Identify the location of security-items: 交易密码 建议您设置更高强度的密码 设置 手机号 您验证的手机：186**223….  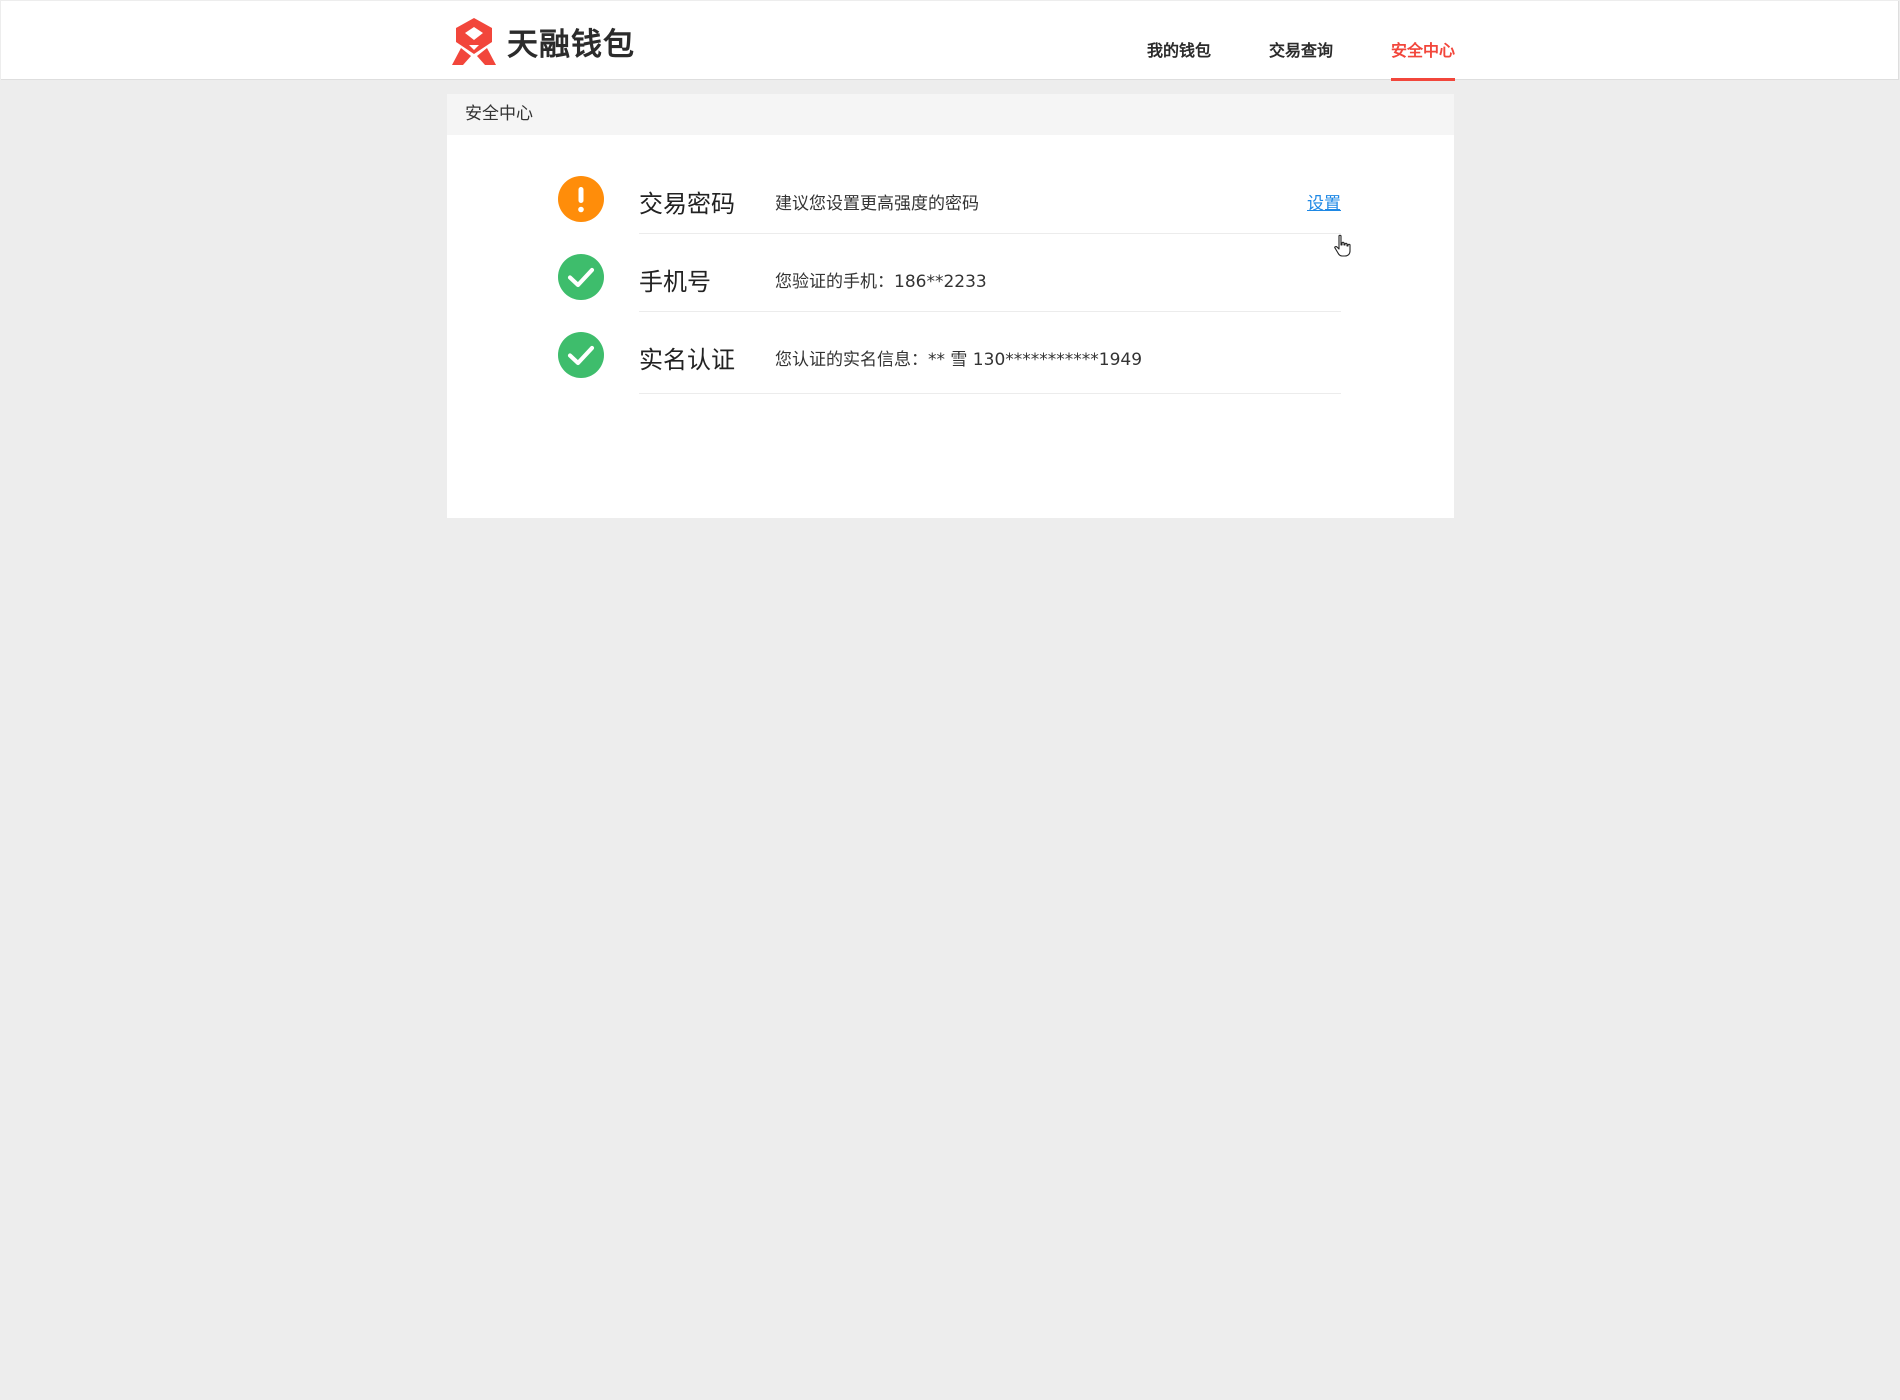
(949, 275).